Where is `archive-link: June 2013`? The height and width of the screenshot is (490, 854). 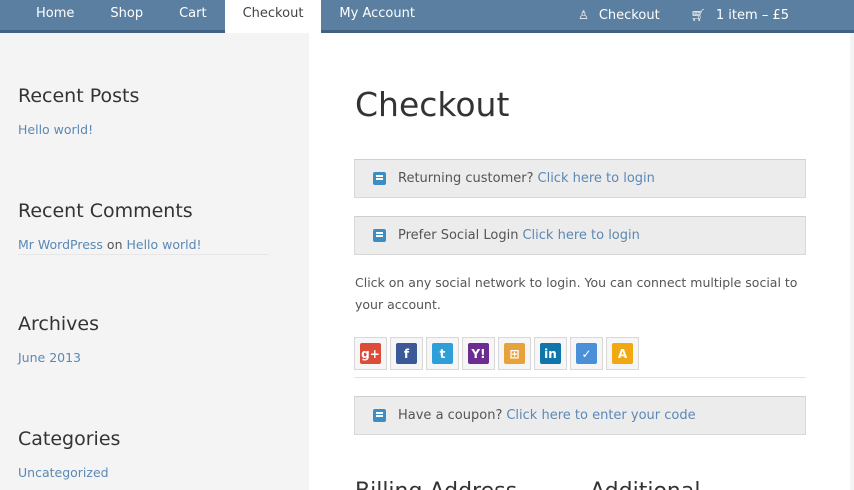
archive-link: June 2013 is located at coordinates (49, 357).